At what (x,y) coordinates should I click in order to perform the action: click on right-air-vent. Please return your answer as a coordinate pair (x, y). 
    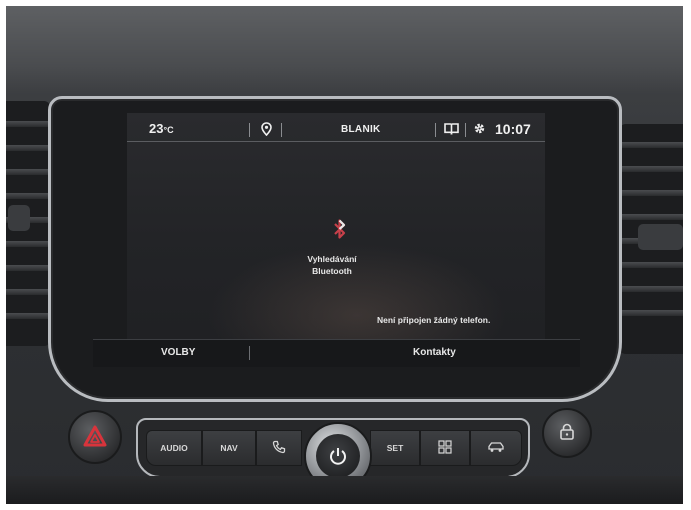
    Looking at the image, I should click on (650, 239).